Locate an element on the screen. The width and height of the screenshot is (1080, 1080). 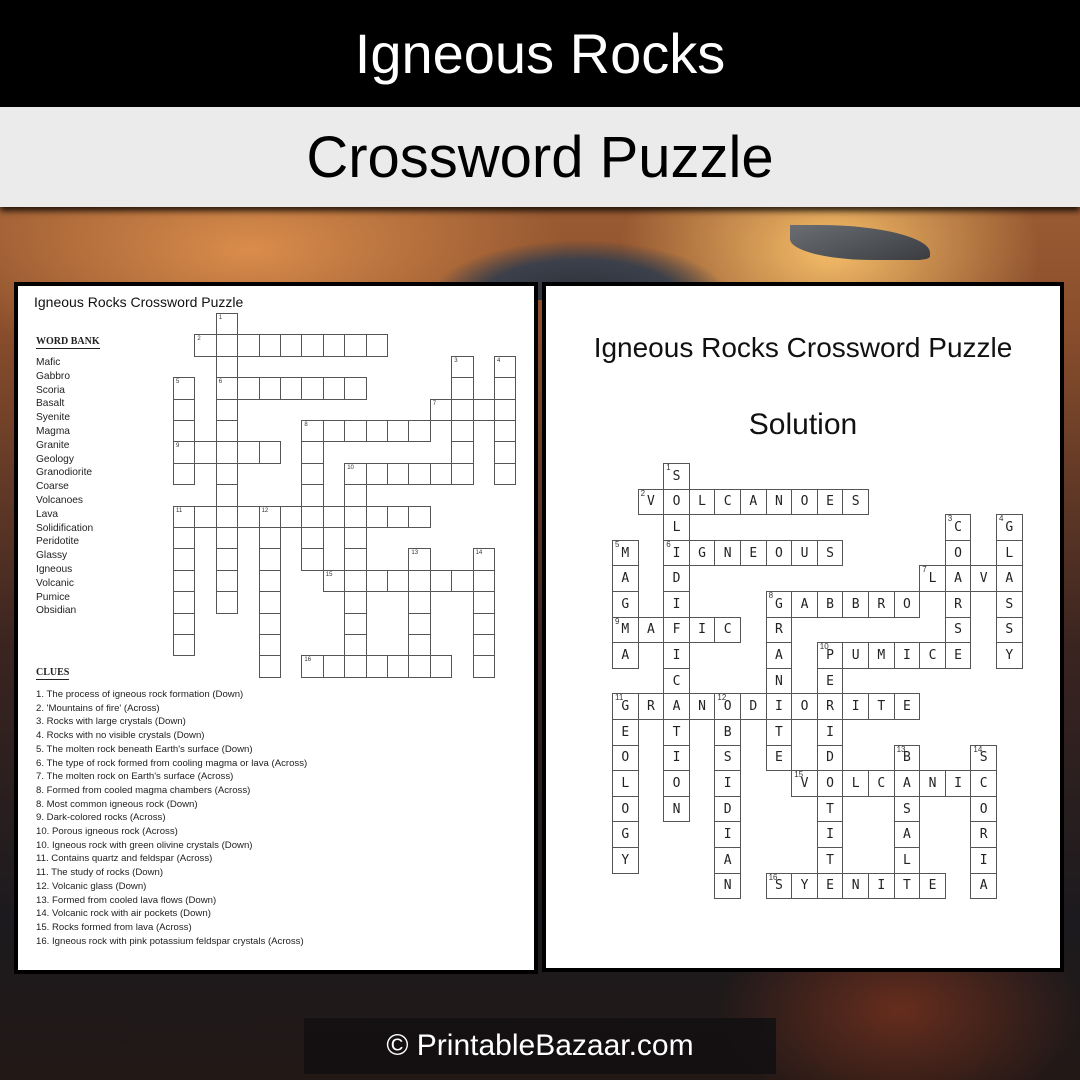
crossword-cell: 8 is located at coordinates (312, 431).